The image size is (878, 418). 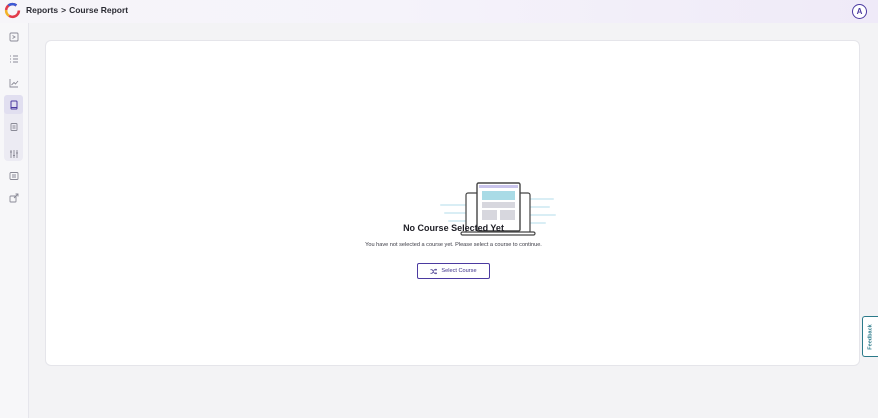 What do you see at coordinates (434, 271) in the screenshot?
I see `shuffle-icon` at bounding box center [434, 271].